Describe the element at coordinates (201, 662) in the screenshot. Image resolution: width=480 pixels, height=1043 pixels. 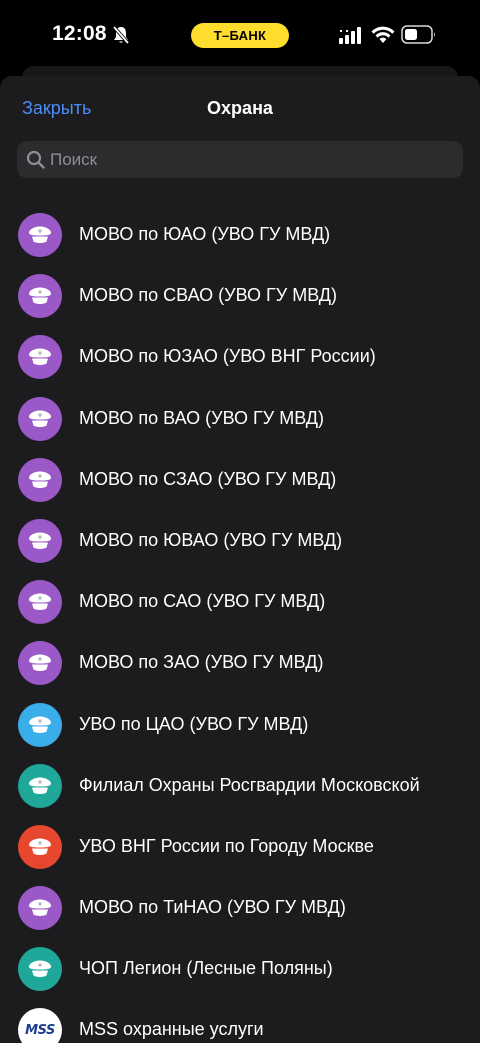
I see `list-item-label: МОВО по ЗАО (УВО ГУ МВД)` at that location.